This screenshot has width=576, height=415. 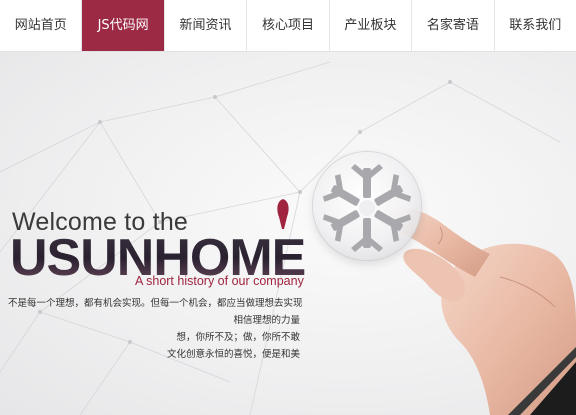 What do you see at coordinates (219, 281) in the screenshot?
I see `company-tagline: A short history of our company` at bounding box center [219, 281].